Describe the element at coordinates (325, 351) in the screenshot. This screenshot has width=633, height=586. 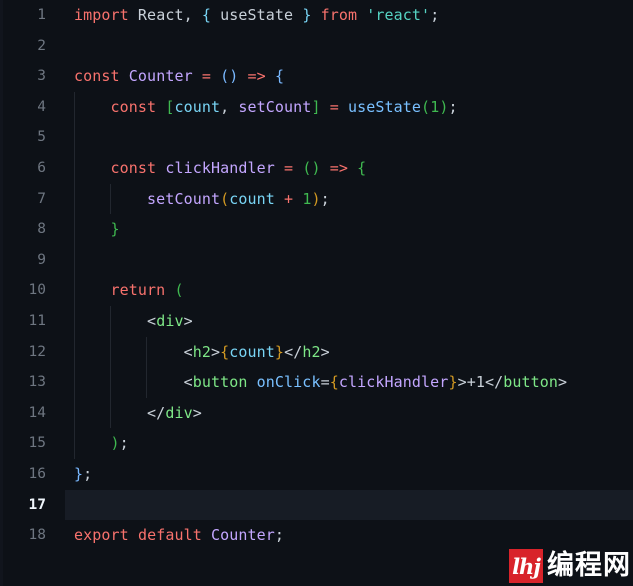
I see `code-token: >` at that location.